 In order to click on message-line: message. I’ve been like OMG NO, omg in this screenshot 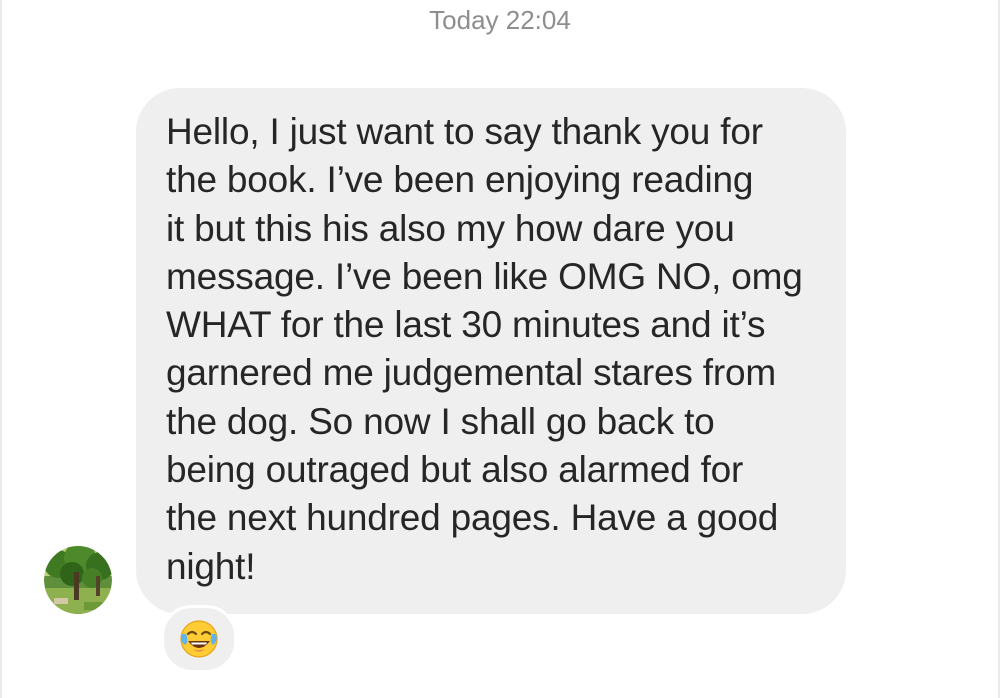, I will do `click(484, 276)`.